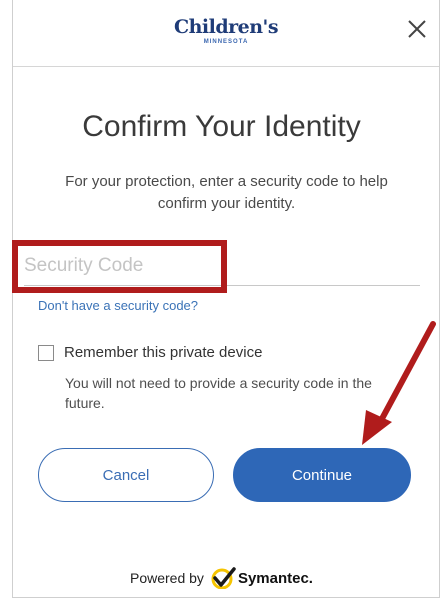  What do you see at coordinates (167, 578) in the screenshot?
I see `powered-by-label: Powered by` at bounding box center [167, 578].